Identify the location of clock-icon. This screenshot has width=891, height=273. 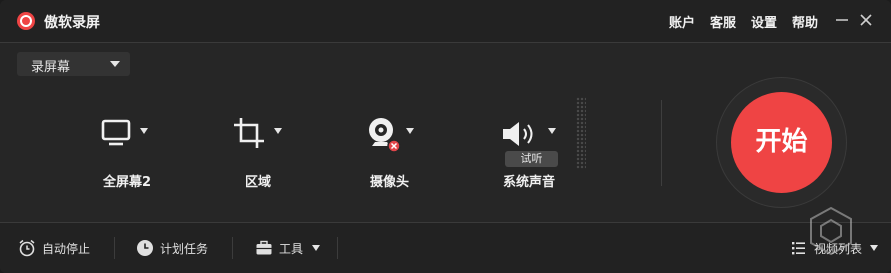
(145, 248).